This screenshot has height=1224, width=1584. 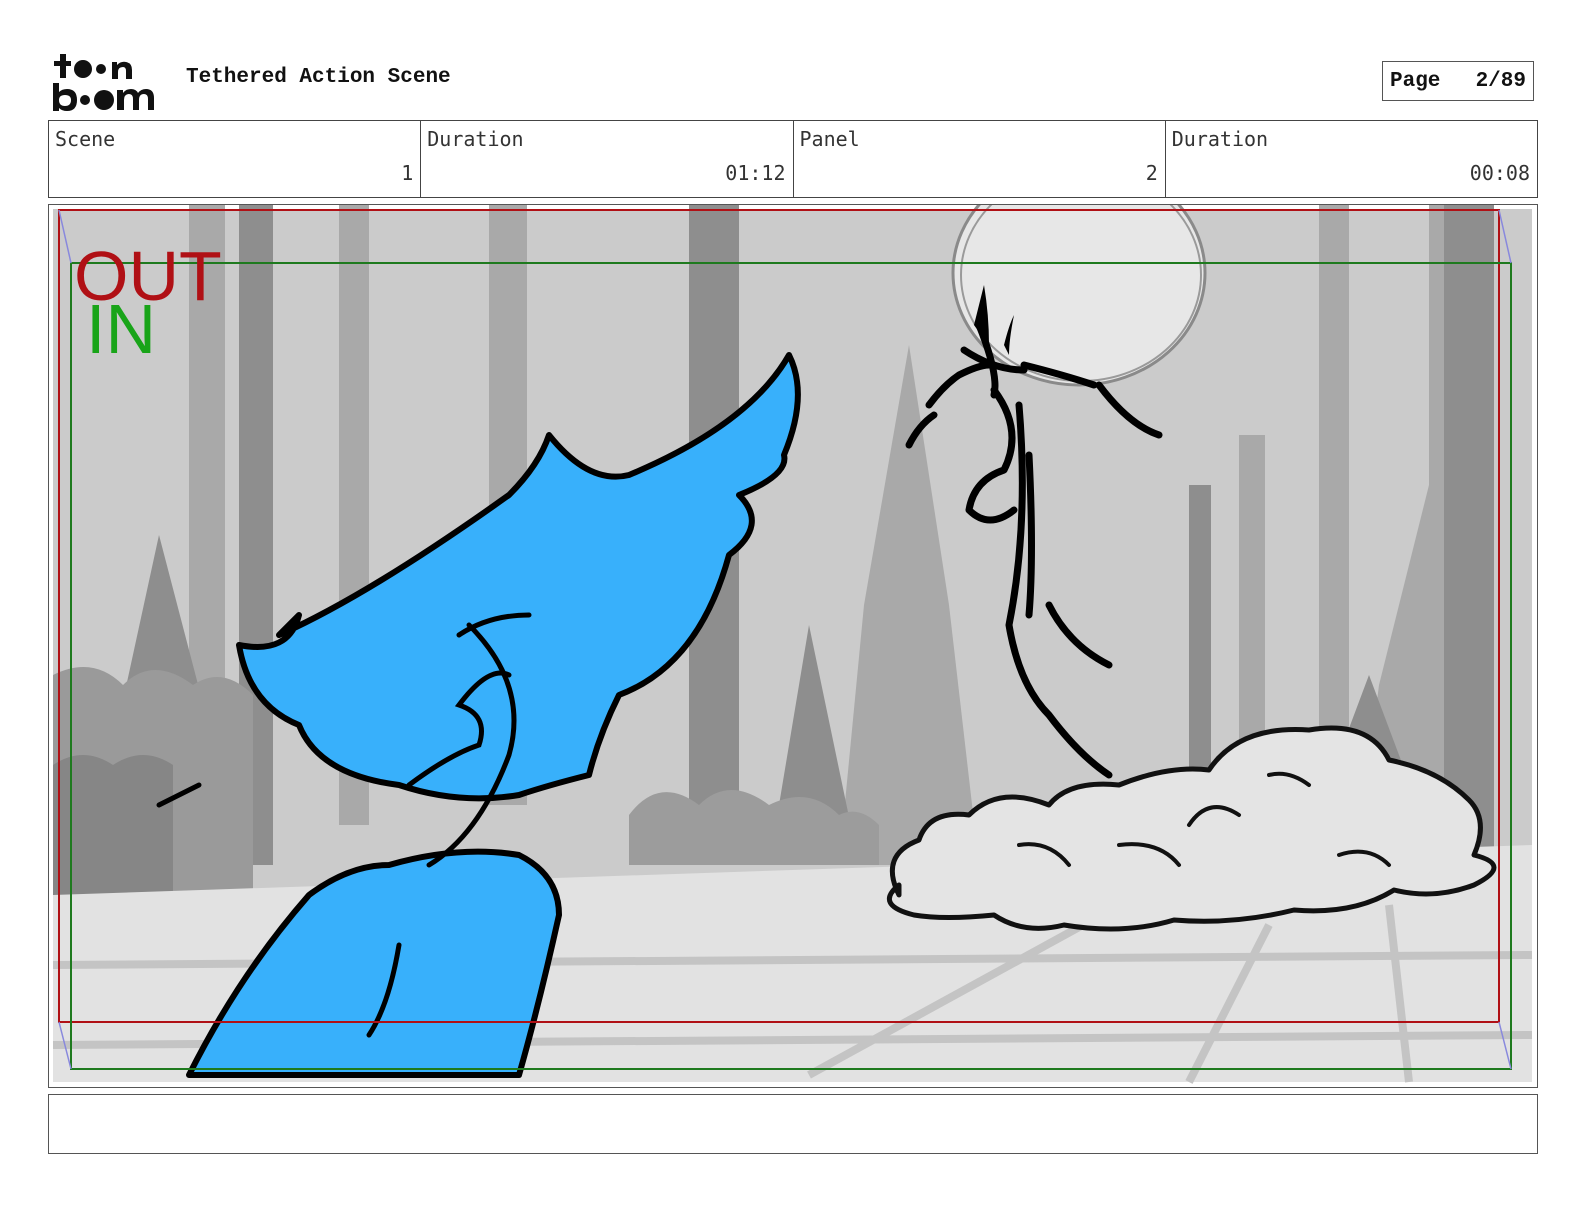 What do you see at coordinates (1499, 173) in the screenshot?
I see `panel-duration-value: 00:08` at bounding box center [1499, 173].